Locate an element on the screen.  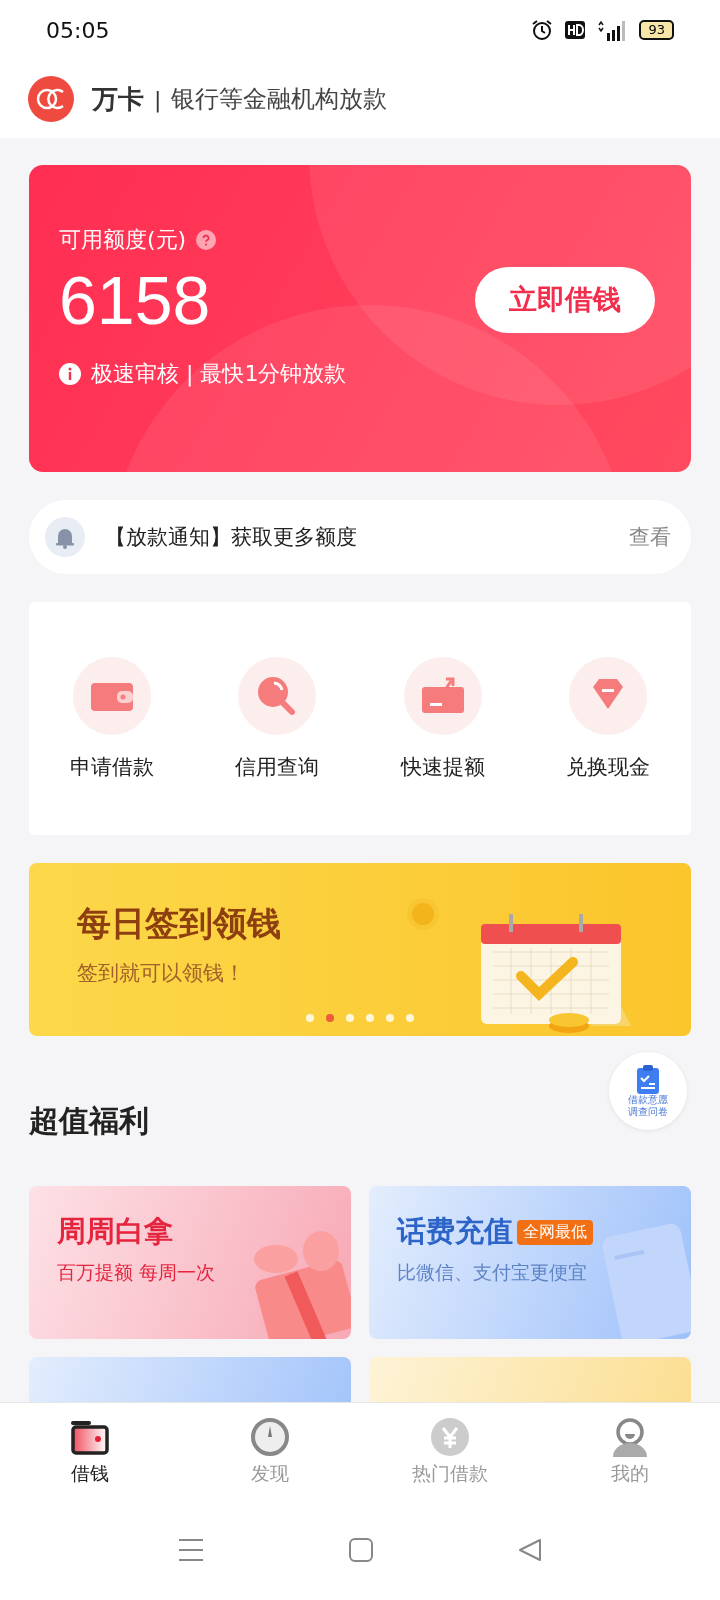
battery-indicator: 93 is located at coordinates (656, 30).